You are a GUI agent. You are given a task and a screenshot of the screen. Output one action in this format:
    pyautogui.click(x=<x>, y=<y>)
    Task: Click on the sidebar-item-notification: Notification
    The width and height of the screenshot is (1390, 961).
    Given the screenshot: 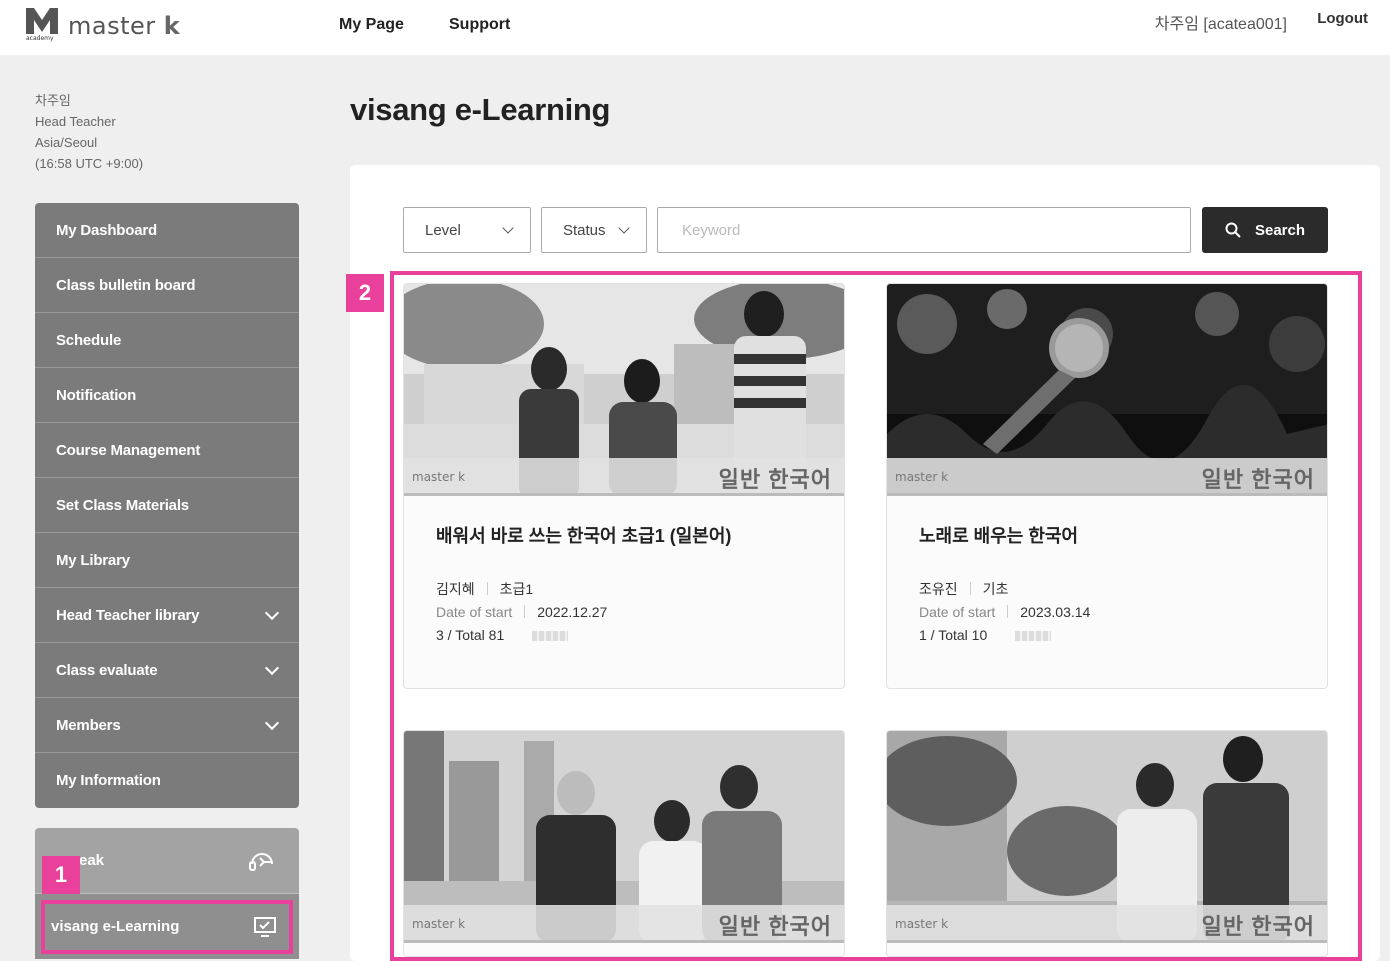 What is the action you would take?
    pyautogui.click(x=167, y=395)
    